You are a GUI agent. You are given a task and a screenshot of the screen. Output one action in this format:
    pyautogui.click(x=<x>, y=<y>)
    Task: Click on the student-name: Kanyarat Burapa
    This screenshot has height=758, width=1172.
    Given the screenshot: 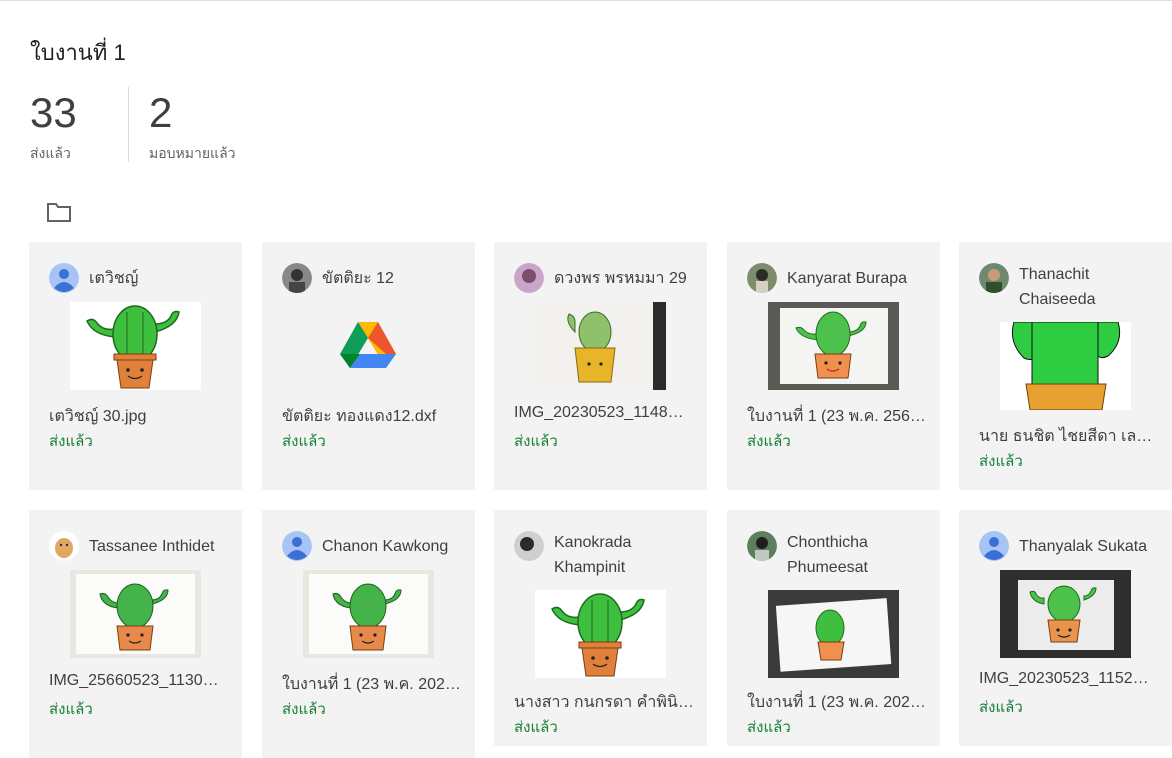 What is the action you would take?
    pyautogui.click(x=847, y=278)
    